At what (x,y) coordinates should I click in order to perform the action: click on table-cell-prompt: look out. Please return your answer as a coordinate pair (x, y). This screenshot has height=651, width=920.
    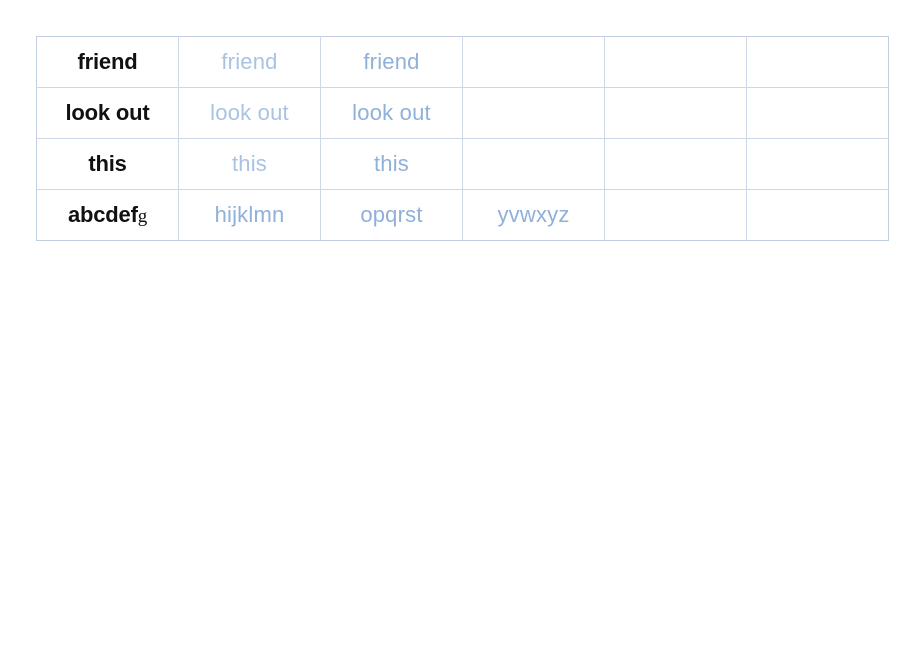
    Looking at the image, I should click on (107, 113).